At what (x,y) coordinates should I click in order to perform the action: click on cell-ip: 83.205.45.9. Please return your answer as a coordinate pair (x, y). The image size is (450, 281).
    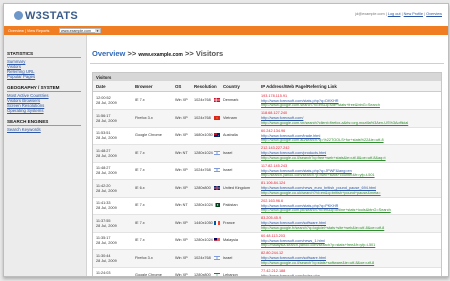
    Looking at the image, I should click on (271, 218).